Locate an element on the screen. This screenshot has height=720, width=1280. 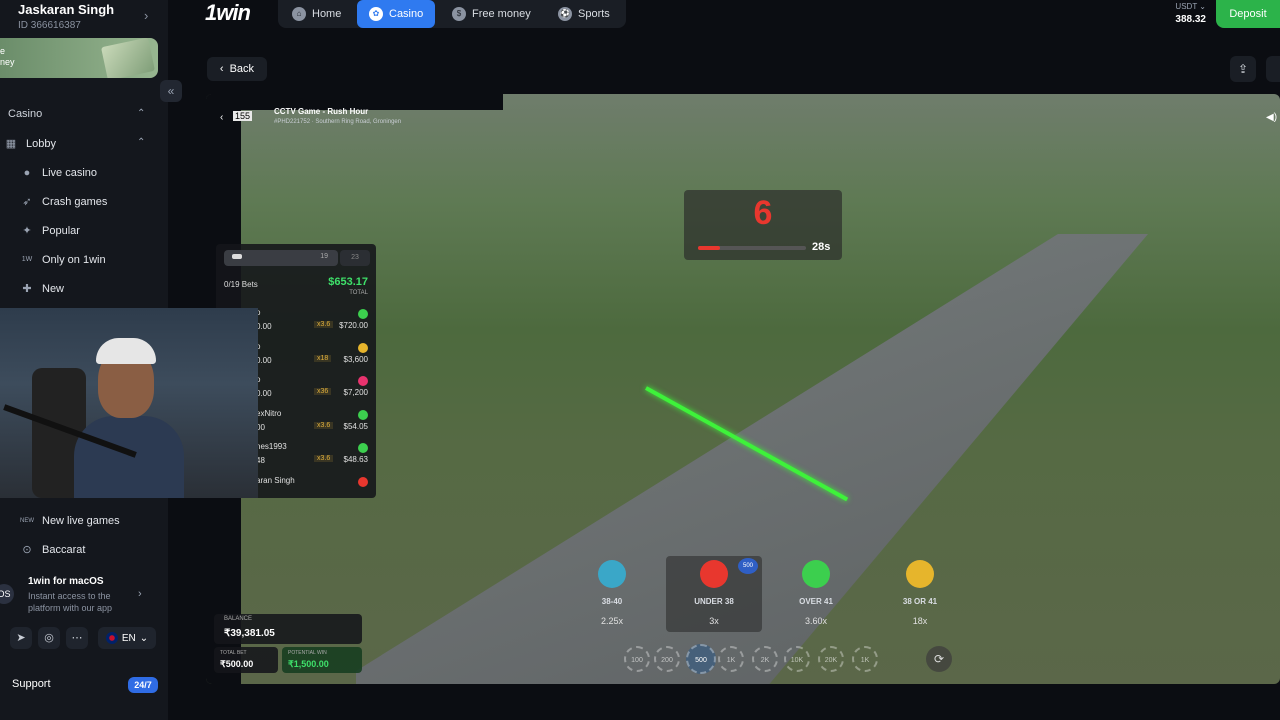
language-label: EN is located at coordinates (128, 638).